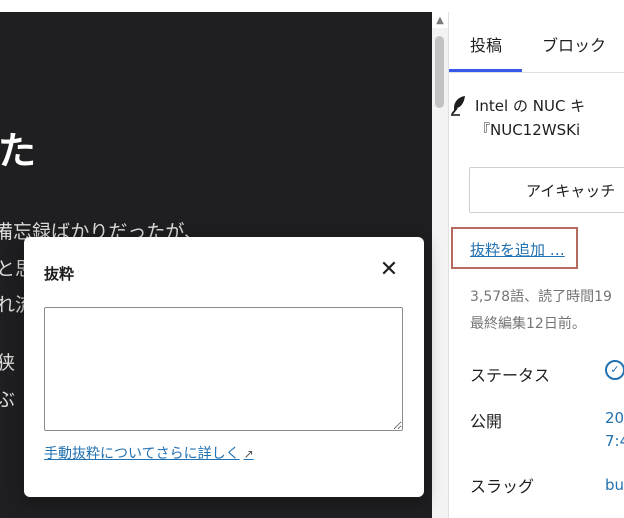  Describe the element at coordinates (510, 375) in the screenshot. I see `status-label: ステータス` at that location.